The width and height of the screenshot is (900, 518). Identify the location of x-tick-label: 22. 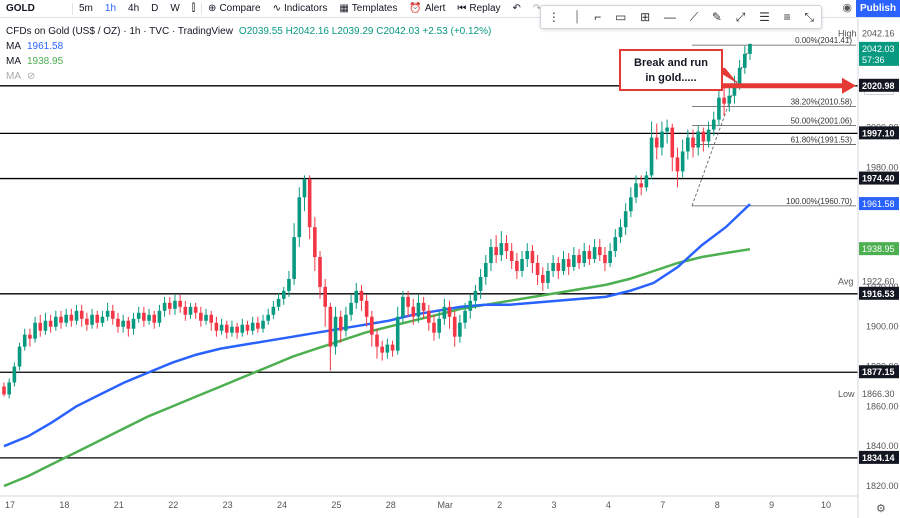
(173, 505).